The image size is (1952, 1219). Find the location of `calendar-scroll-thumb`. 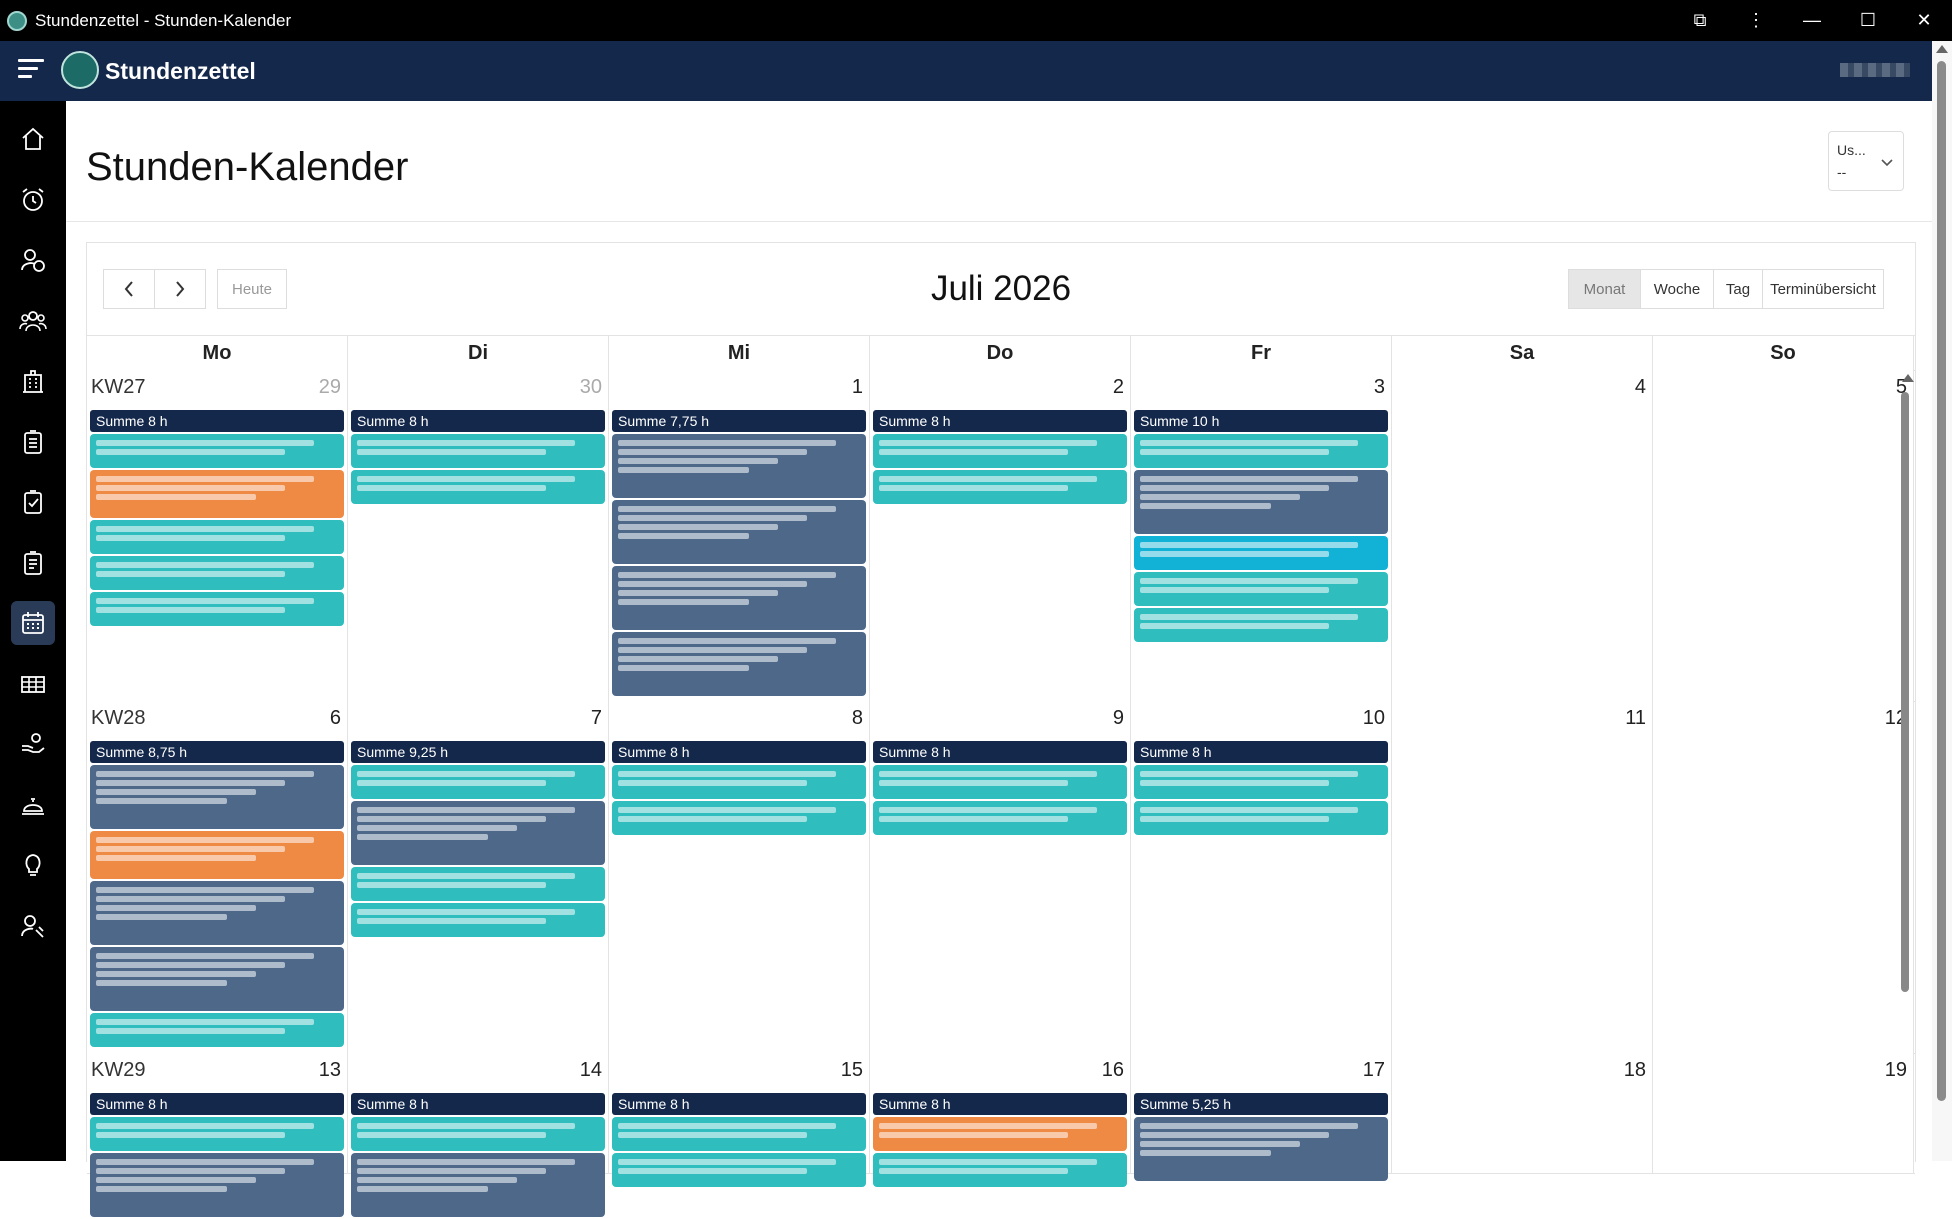

calendar-scroll-thumb is located at coordinates (1905, 692).